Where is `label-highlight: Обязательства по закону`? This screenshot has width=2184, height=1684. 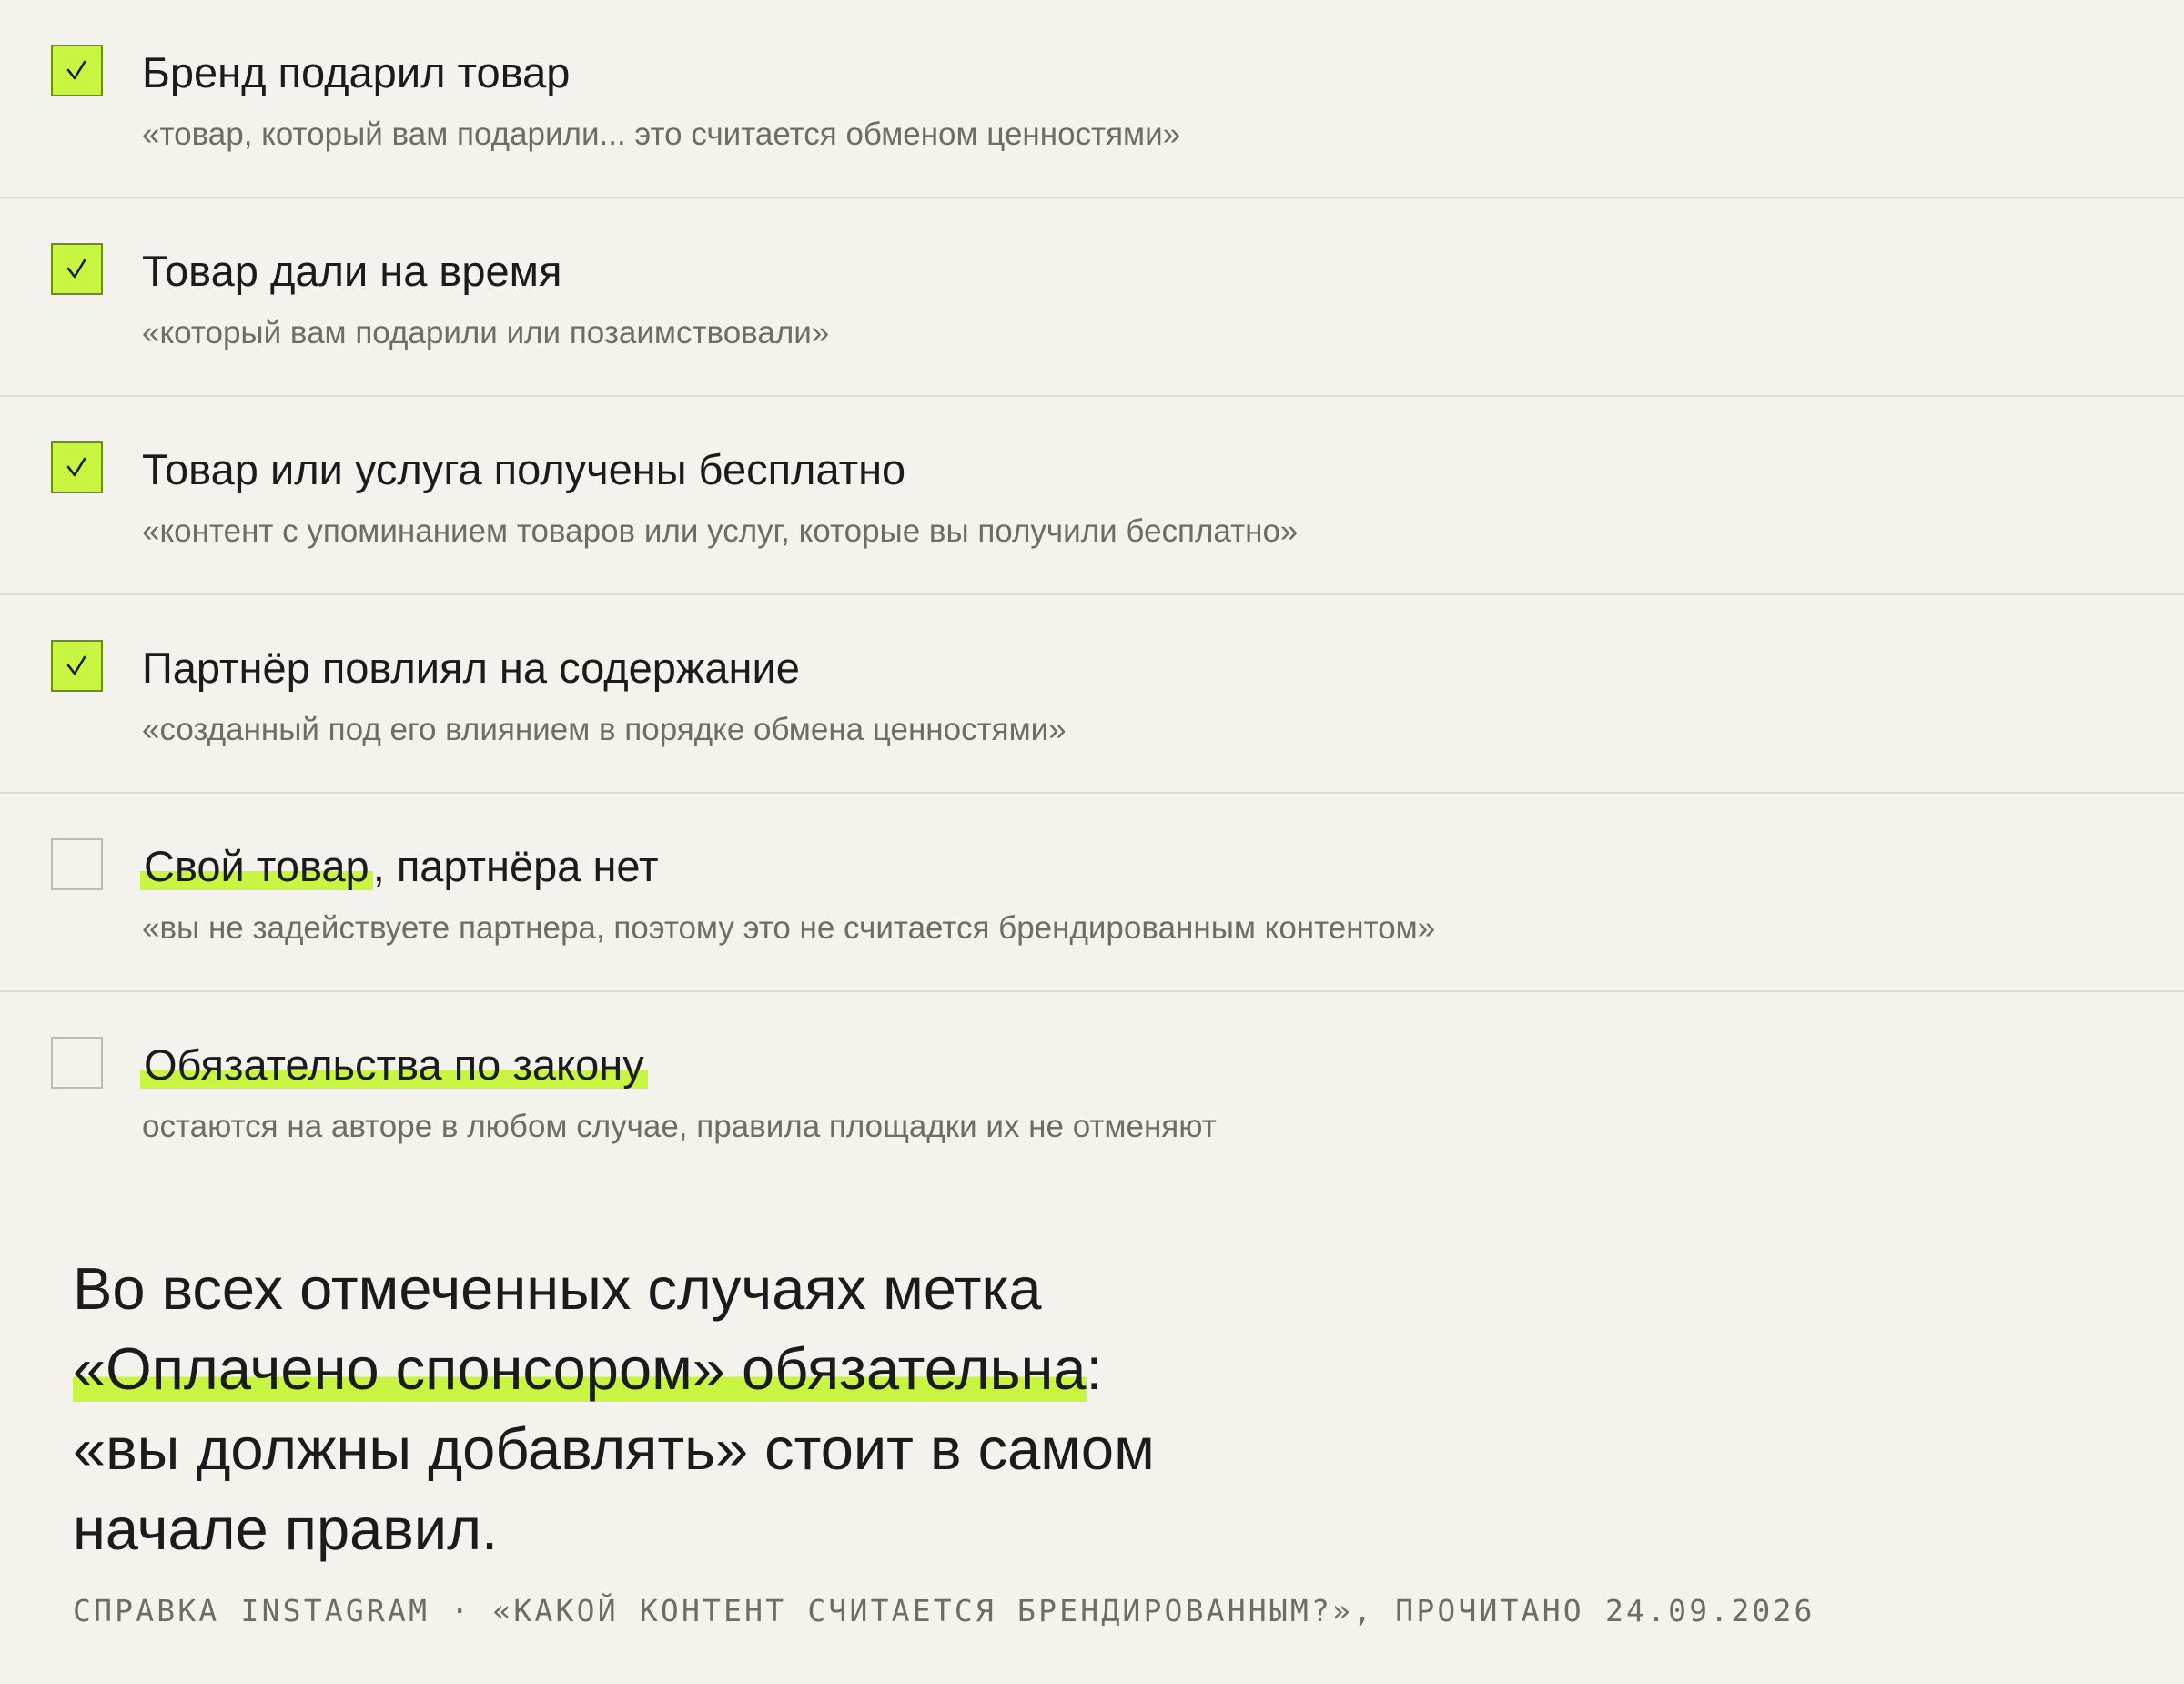 label-highlight: Обязательства по закону is located at coordinates (394, 1064).